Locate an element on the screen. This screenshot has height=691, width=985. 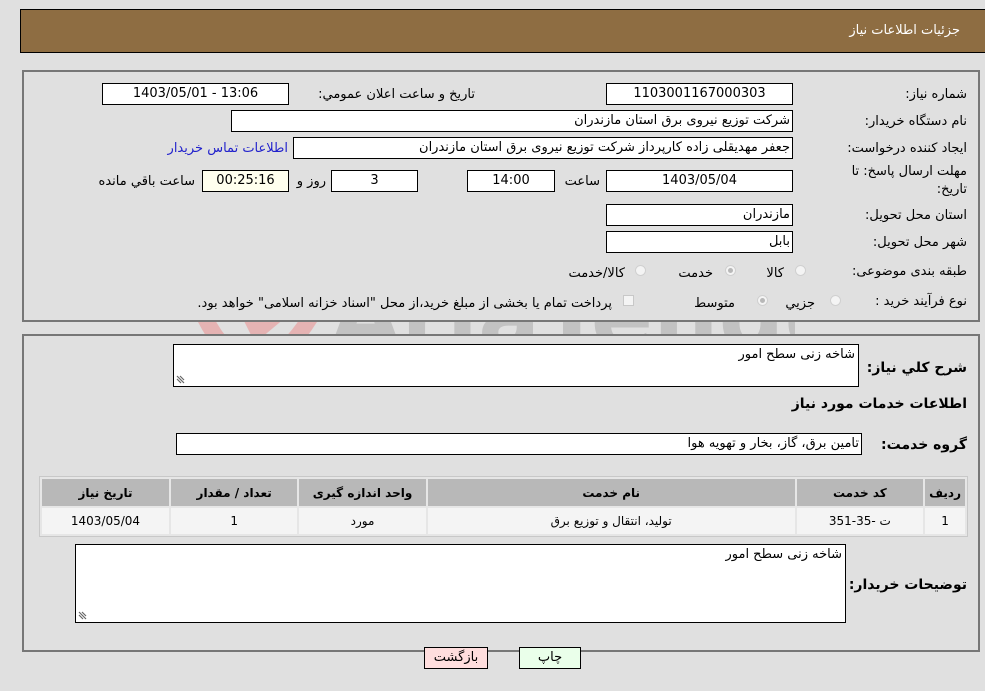
deadline-time-field: 14:00 is located at coordinates (511, 181).